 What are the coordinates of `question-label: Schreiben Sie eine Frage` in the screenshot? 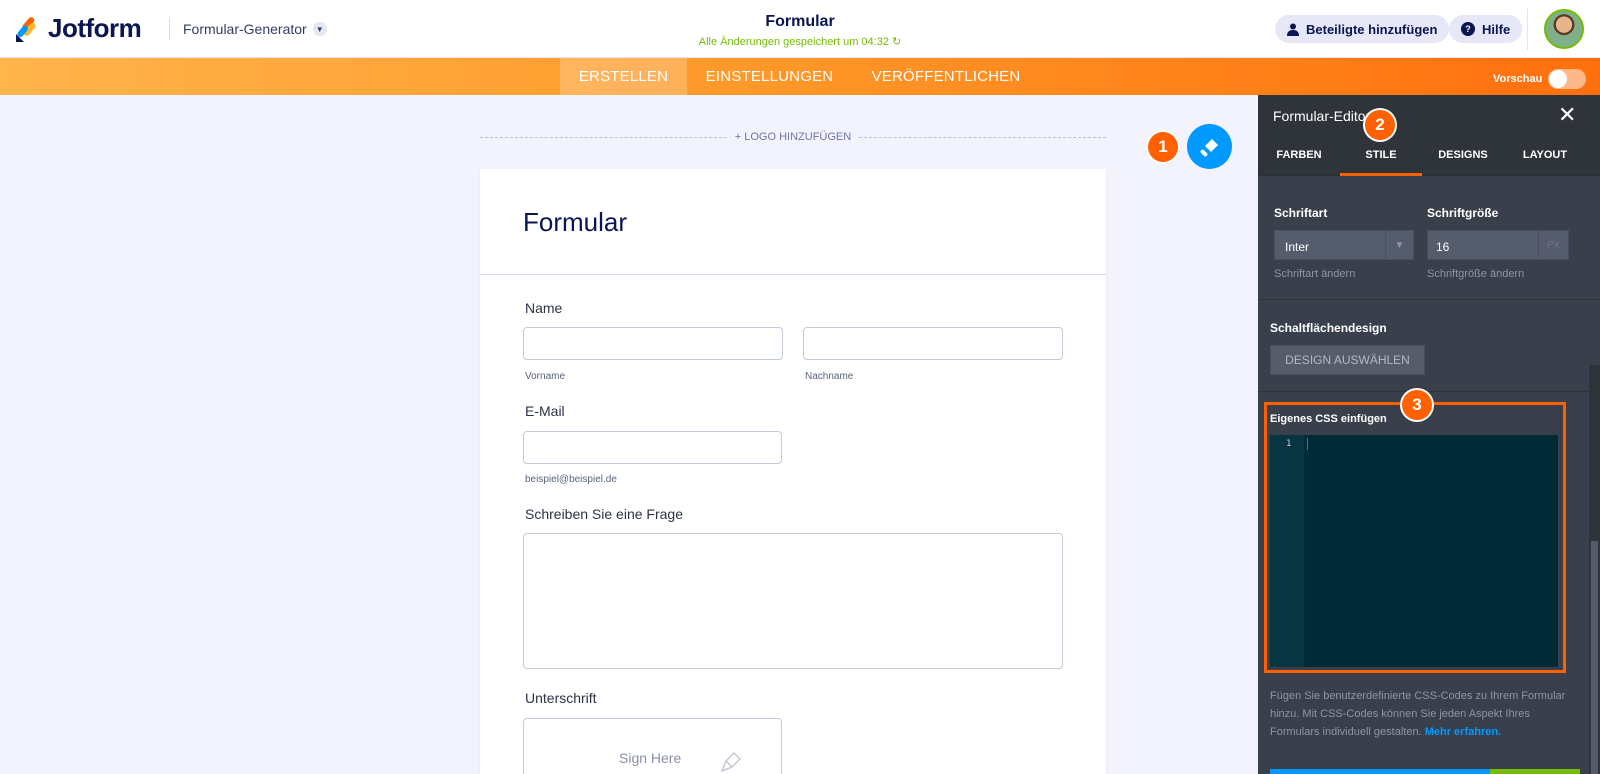 It's located at (604, 514).